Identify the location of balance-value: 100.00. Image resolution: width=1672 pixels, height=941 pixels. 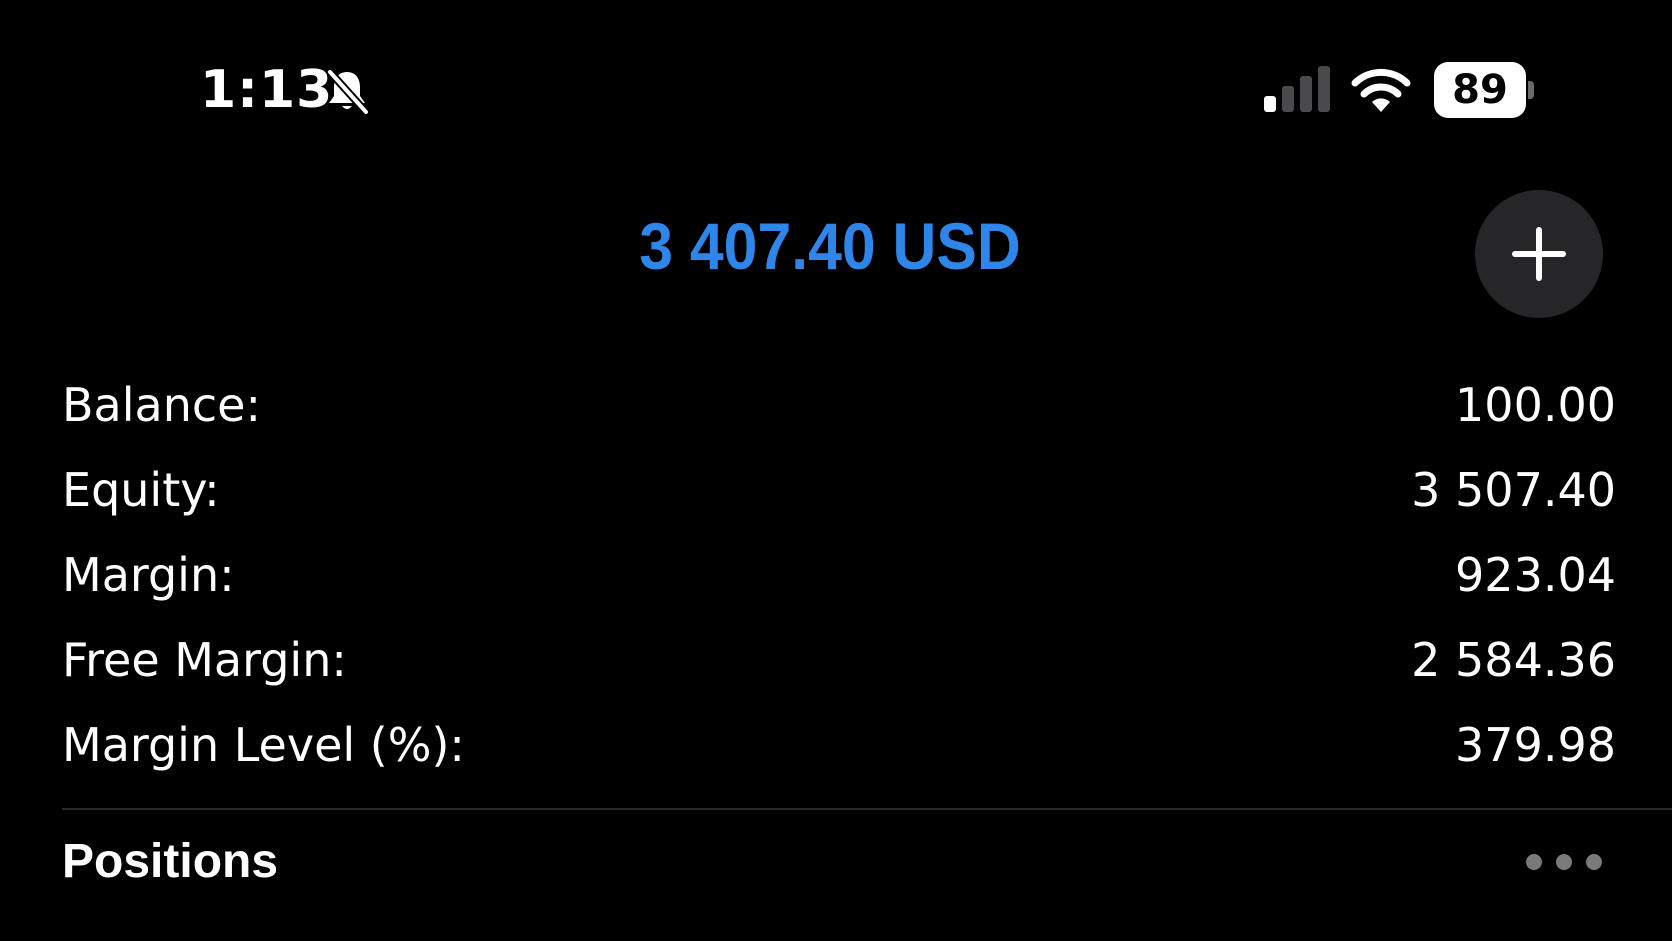
(1535, 404).